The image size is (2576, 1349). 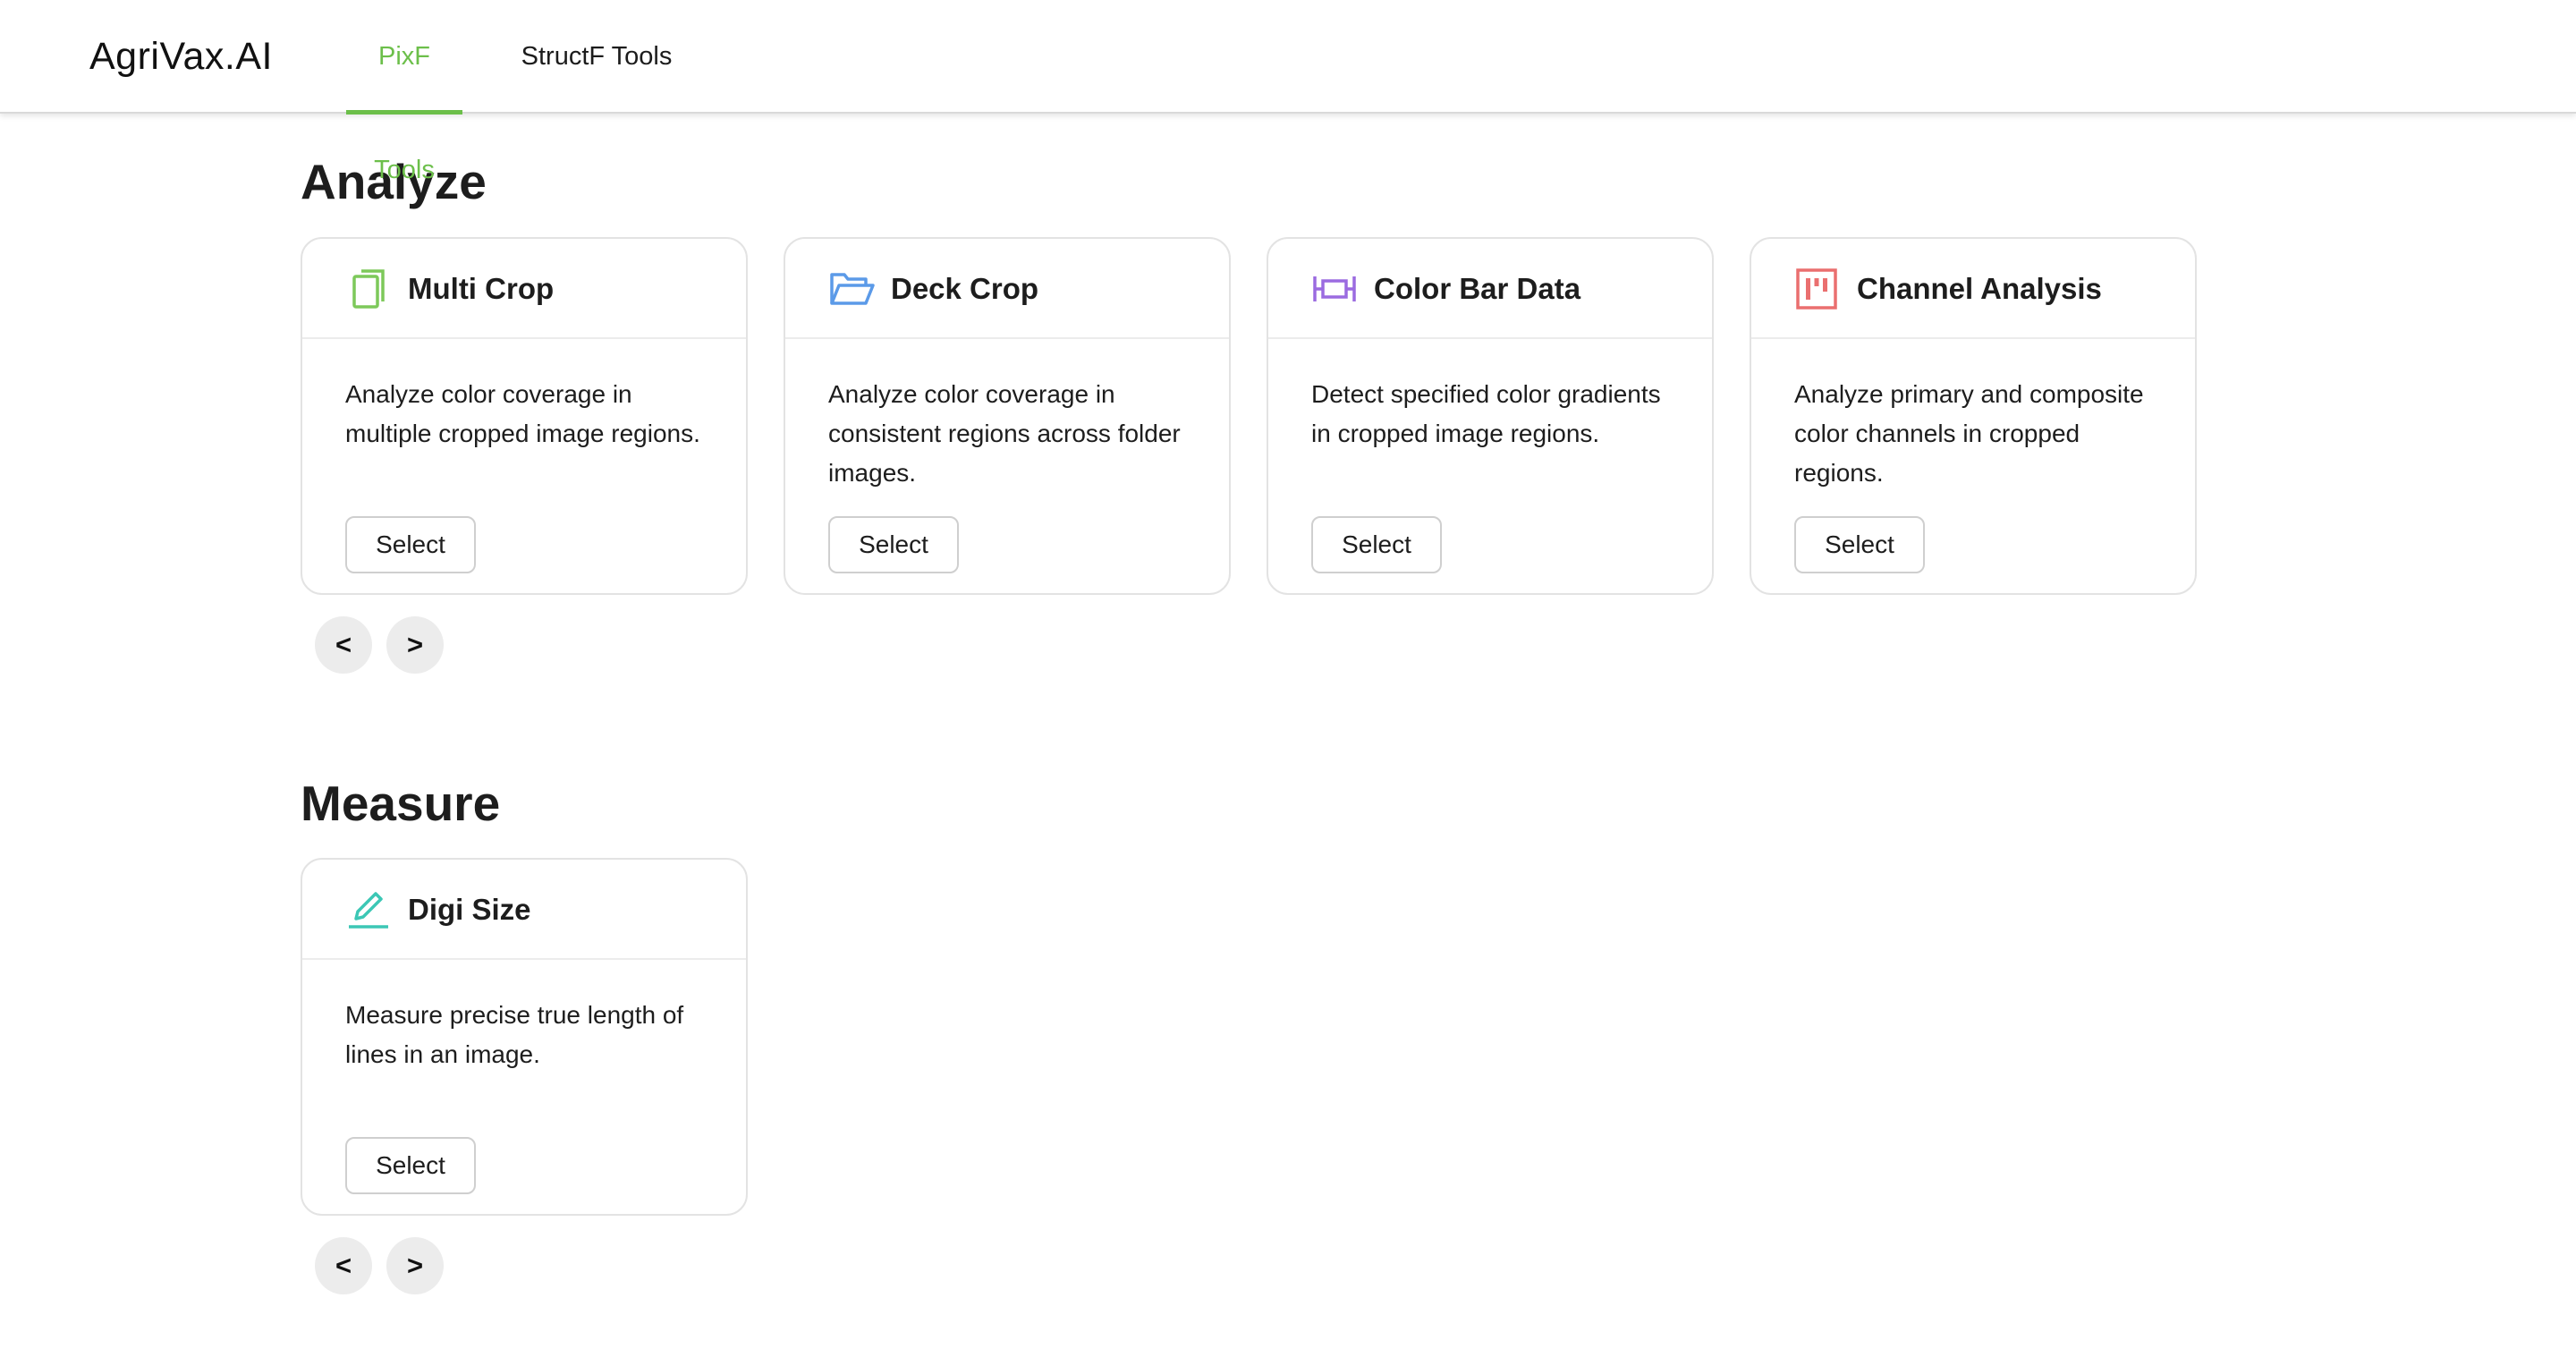 I want to click on card-header: Channel Analysis, so click(x=1973, y=289).